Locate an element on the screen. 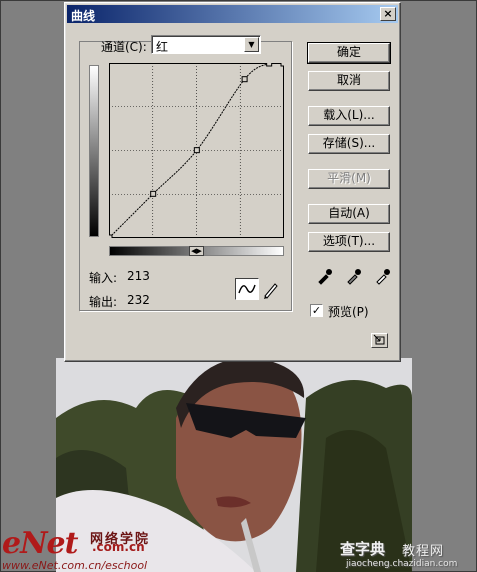  watermark-right-sub: 教程网 is located at coordinates (423, 551).